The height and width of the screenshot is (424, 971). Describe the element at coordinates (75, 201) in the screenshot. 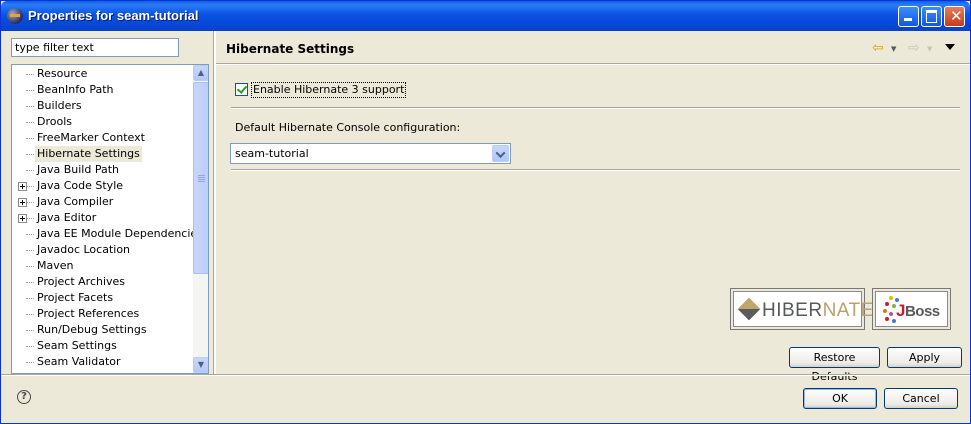

I see `tree-item-label: Java Compiler` at that location.